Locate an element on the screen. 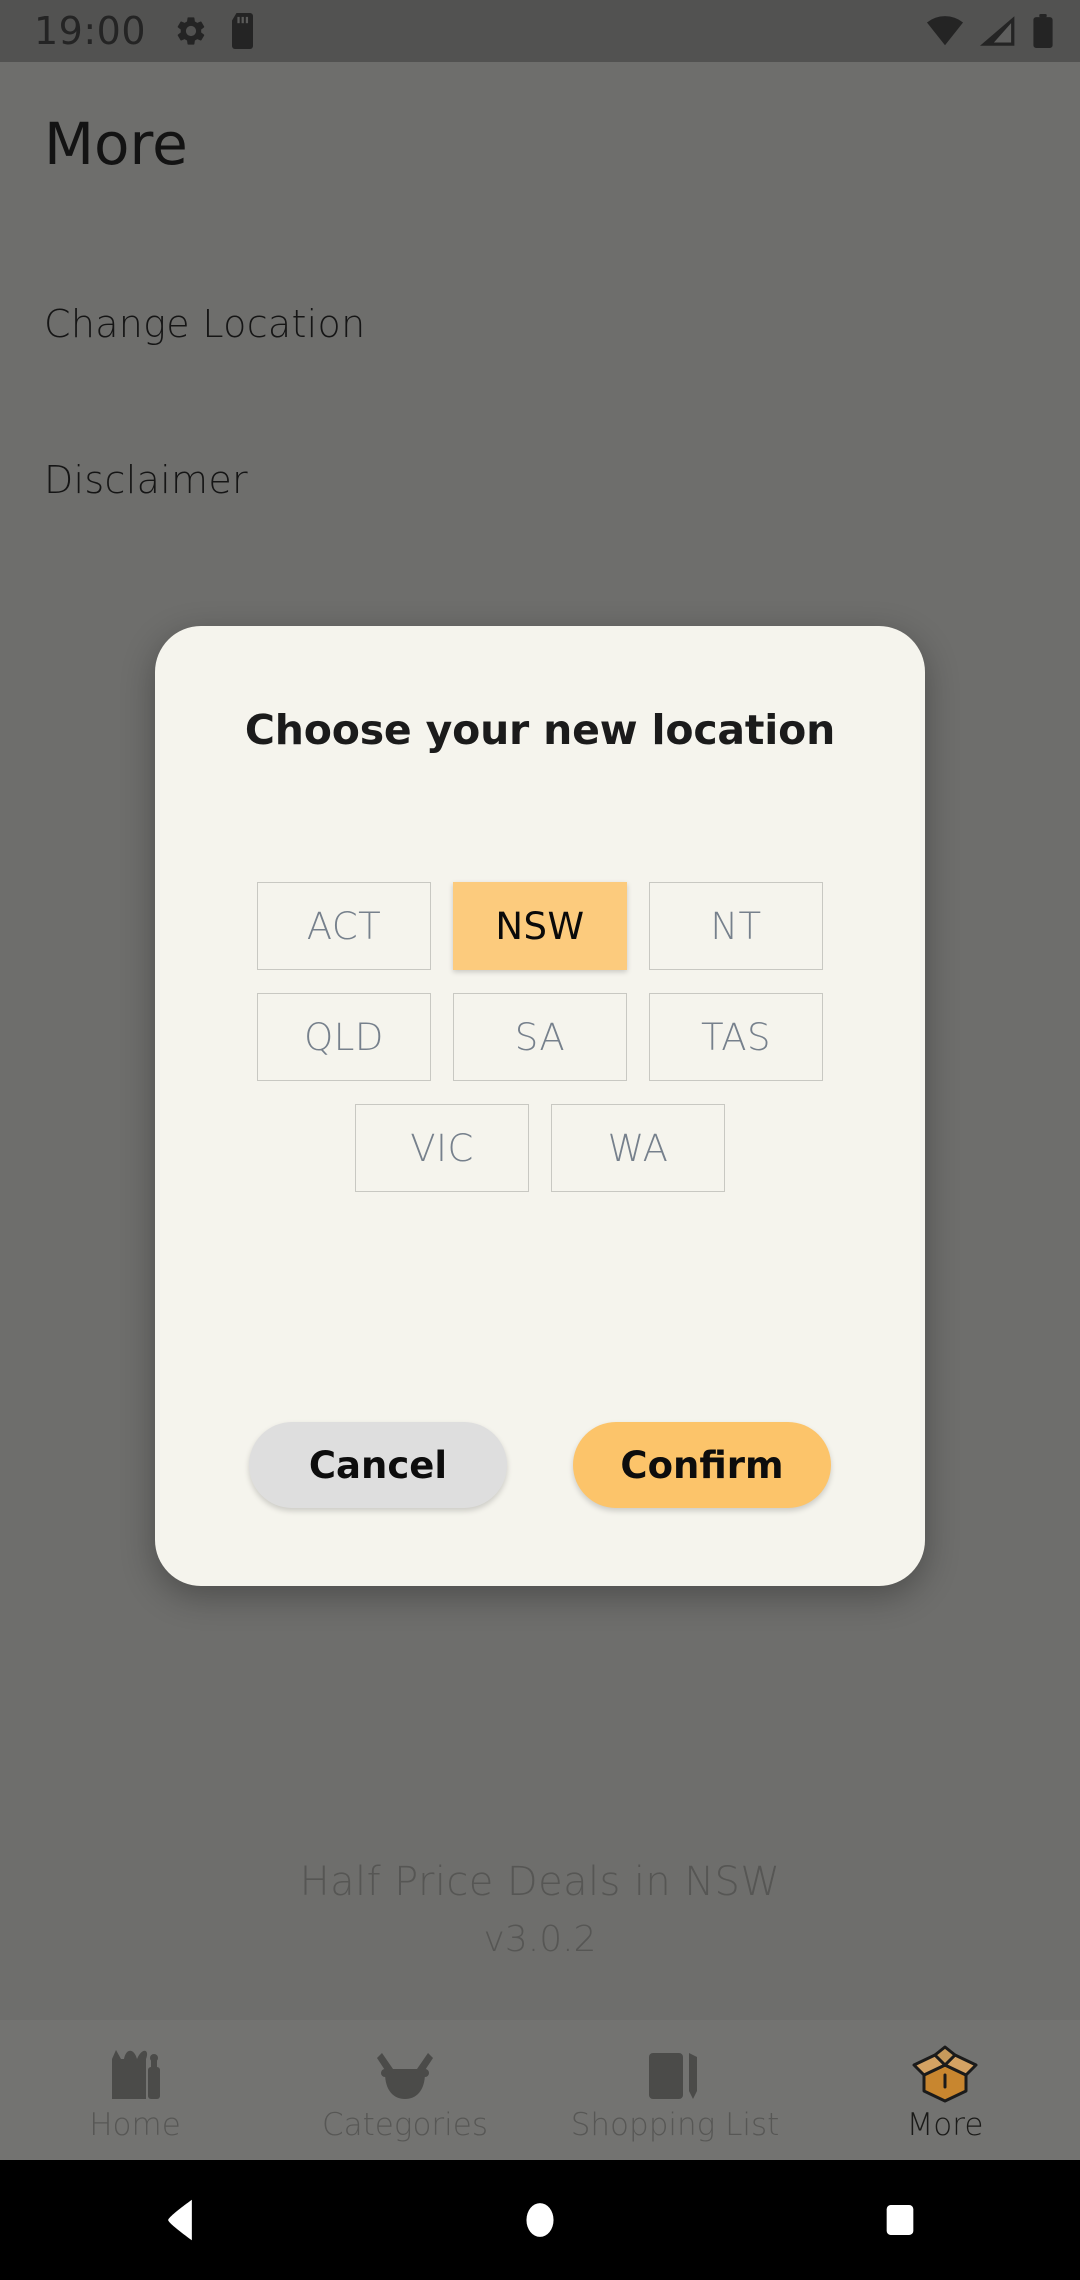 This screenshot has width=1080, height=2280. dialog-action-row: Cancel Confirm is located at coordinates (540, 1465).